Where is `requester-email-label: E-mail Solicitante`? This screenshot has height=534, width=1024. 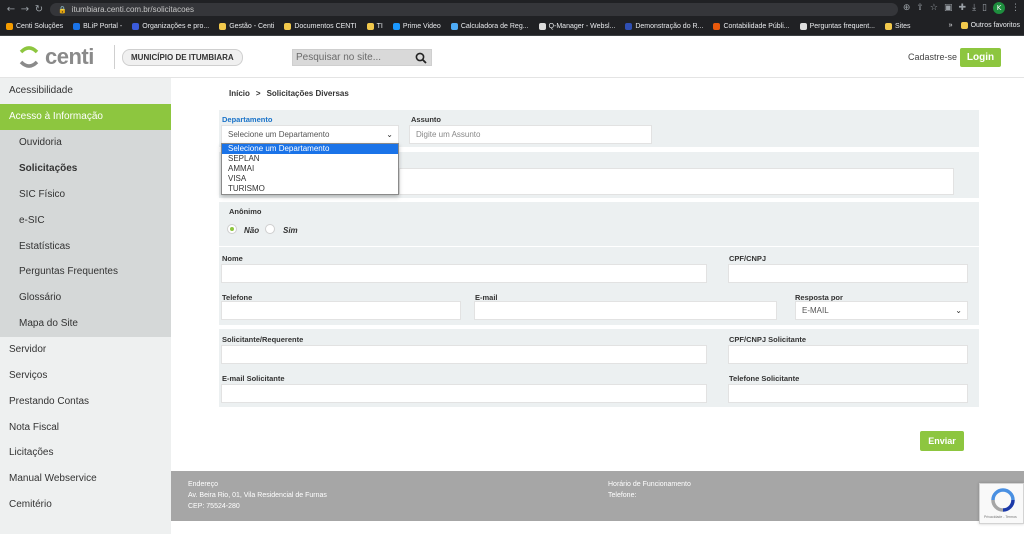
requester-email-label: E-mail Solicitante is located at coordinates (253, 378).